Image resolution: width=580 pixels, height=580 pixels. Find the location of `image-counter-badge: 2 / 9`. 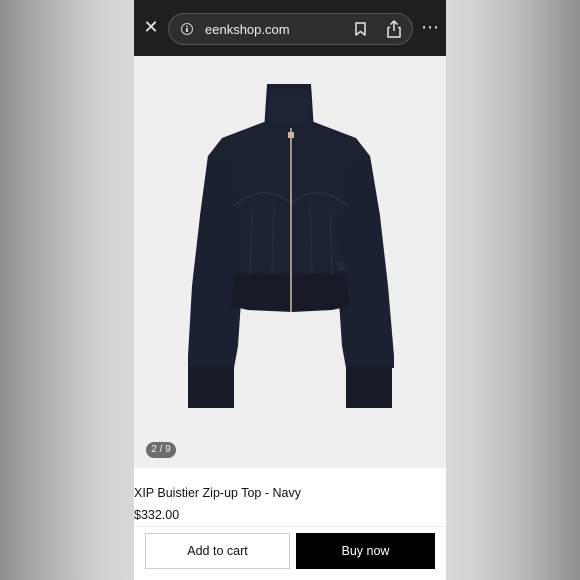

image-counter-badge: 2 / 9 is located at coordinates (161, 450).